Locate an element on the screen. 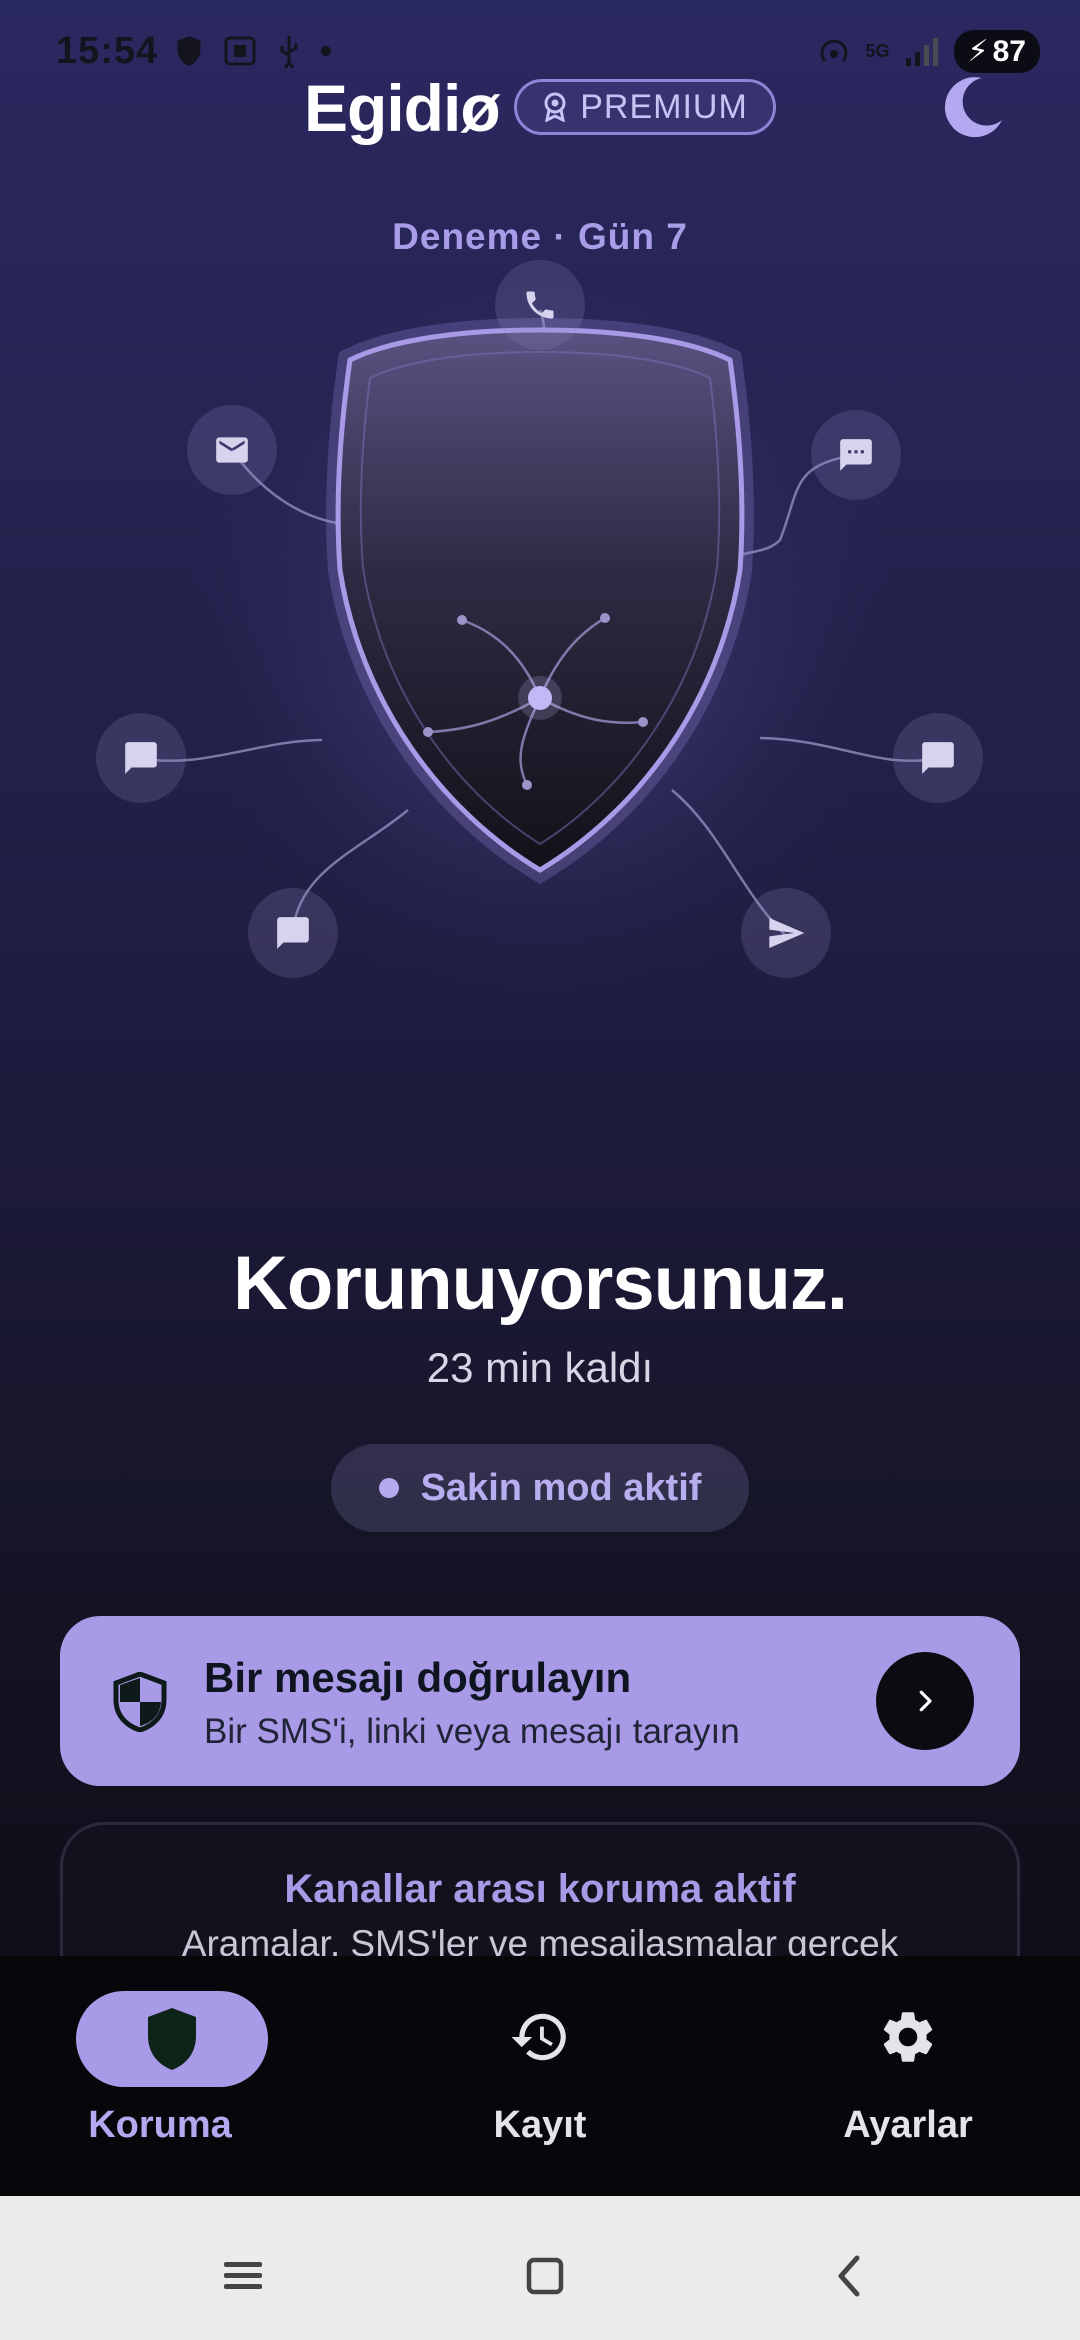  usb-icon is located at coordinates (289, 52).